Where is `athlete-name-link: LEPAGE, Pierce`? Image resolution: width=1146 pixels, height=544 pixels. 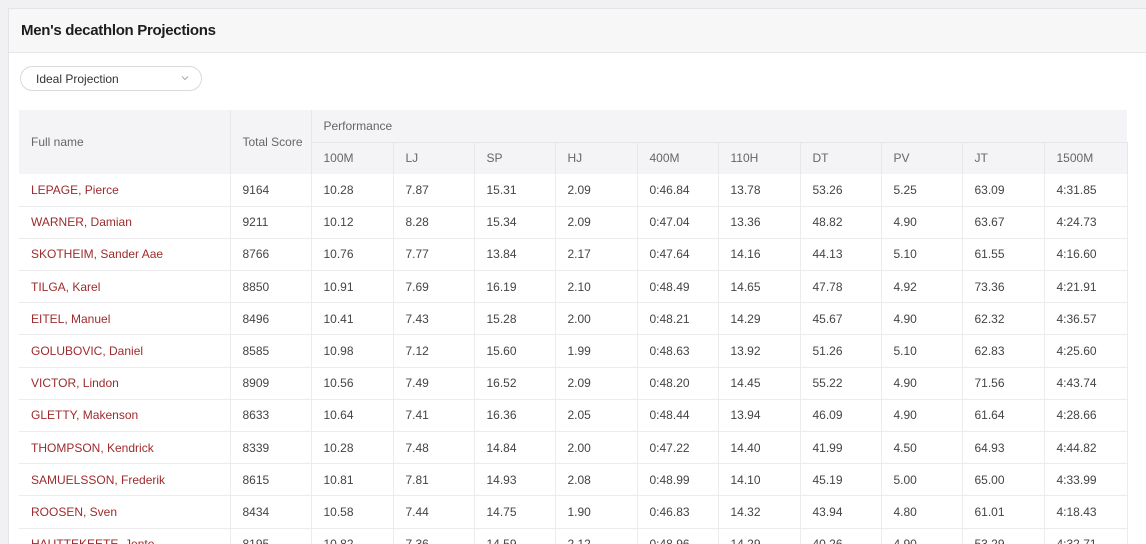 athlete-name-link: LEPAGE, Pierce is located at coordinates (125, 190).